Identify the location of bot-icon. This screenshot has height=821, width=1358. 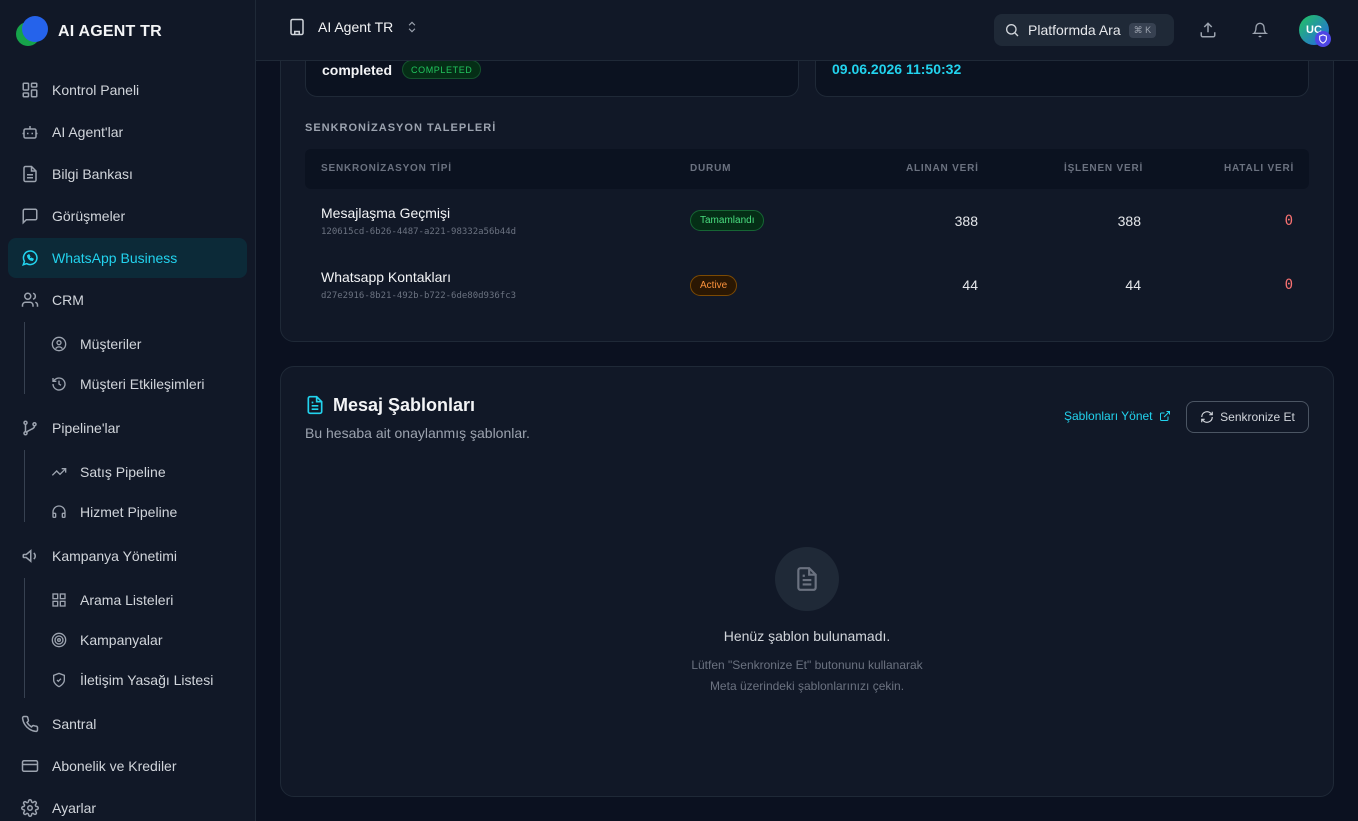
(30, 132).